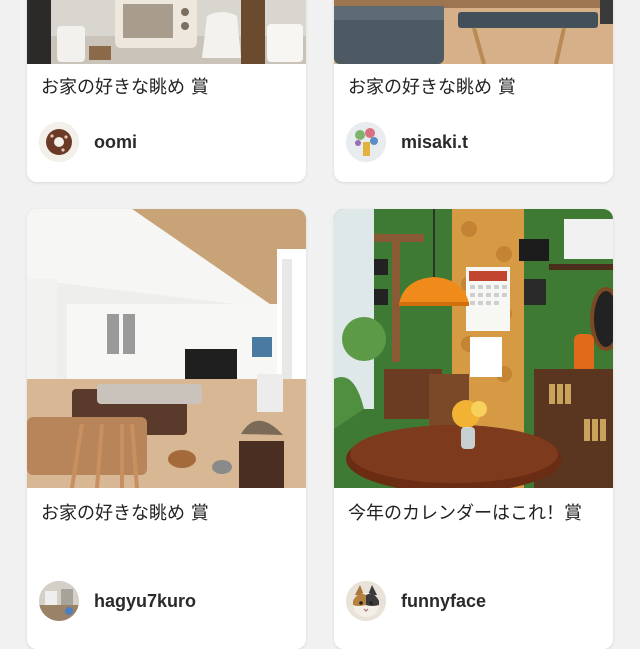 Image resolution: width=640 pixels, height=649 pixels. I want to click on post-card: お家の好きな眺め 賞 misaki.t, so click(473, 91).